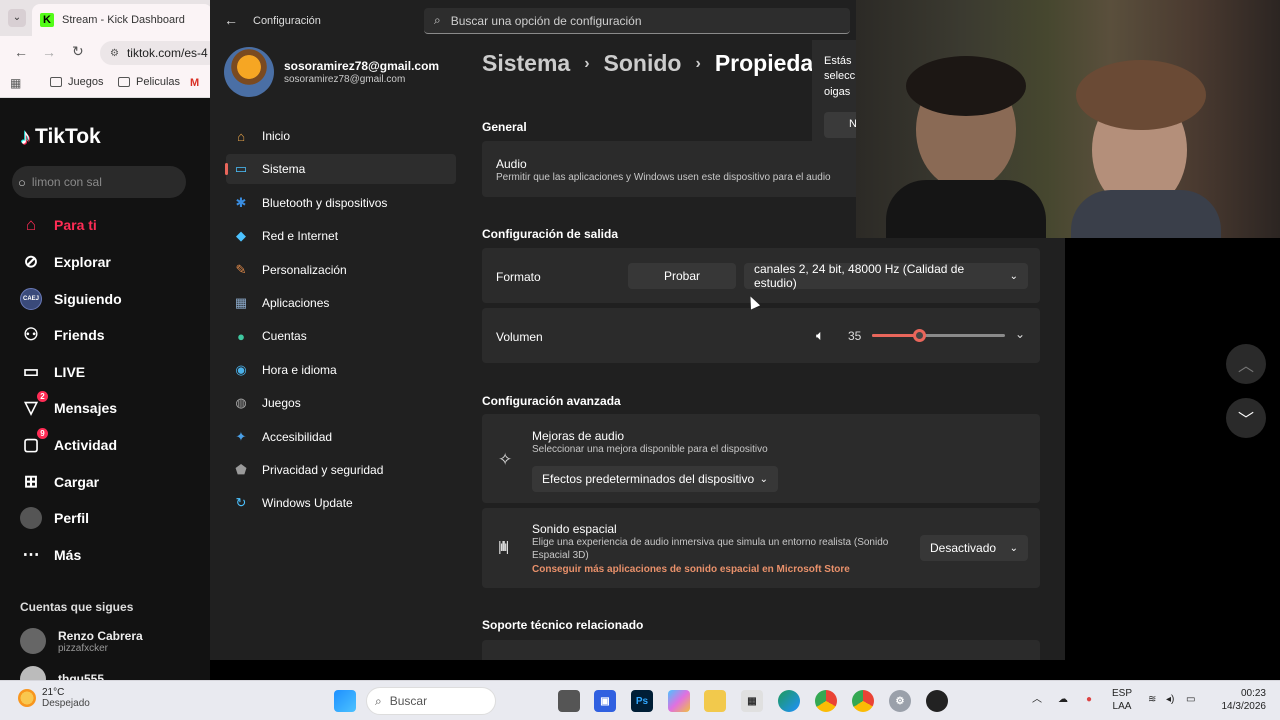 The height and width of the screenshot is (720, 1280). What do you see at coordinates (511, 164) in the screenshot?
I see `audio-title: Audio` at bounding box center [511, 164].